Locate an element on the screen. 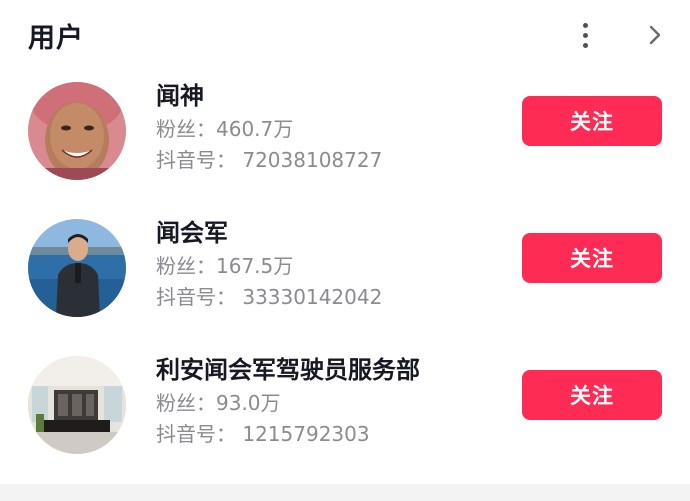 The image size is (690, 501). douyin-id: 抖音号： 33330142042 is located at coordinates (269, 297).